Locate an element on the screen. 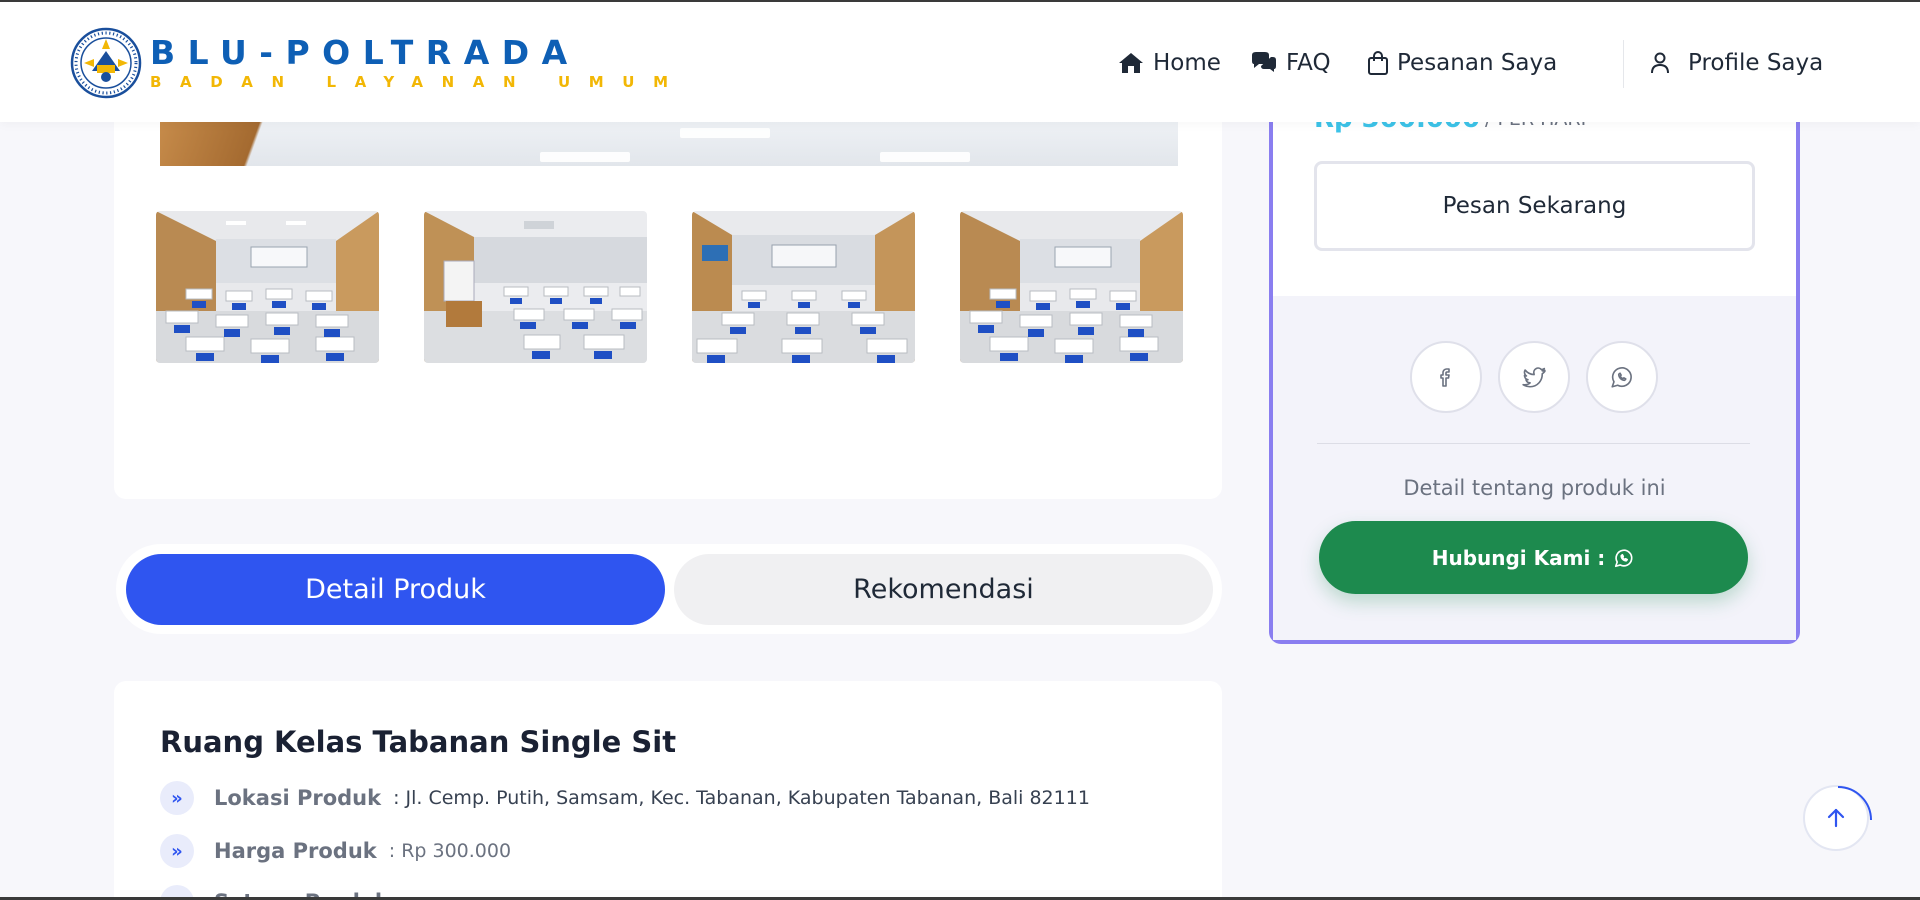 This screenshot has width=1920, height=900. pesan-sekarang-button: Pesan Sekarang is located at coordinates (1534, 206).